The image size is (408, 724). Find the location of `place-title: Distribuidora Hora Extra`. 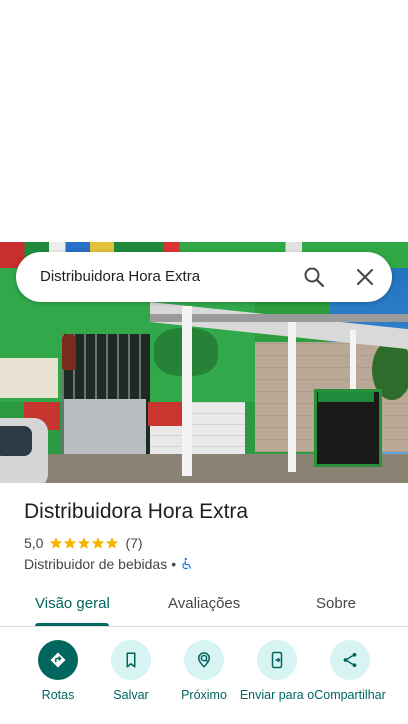

place-title: Distribuidora Hora Extra is located at coordinates (136, 511).